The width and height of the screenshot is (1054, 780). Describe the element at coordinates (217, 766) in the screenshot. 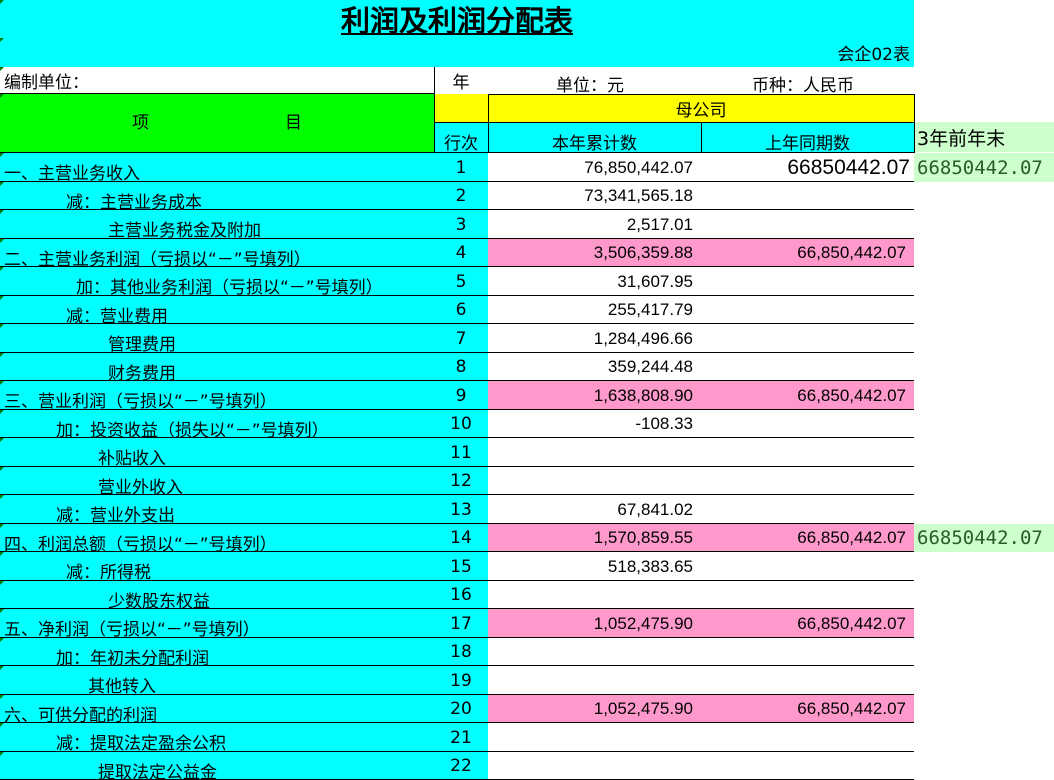

I see `row-label-cell: 提取法定公益金` at that location.